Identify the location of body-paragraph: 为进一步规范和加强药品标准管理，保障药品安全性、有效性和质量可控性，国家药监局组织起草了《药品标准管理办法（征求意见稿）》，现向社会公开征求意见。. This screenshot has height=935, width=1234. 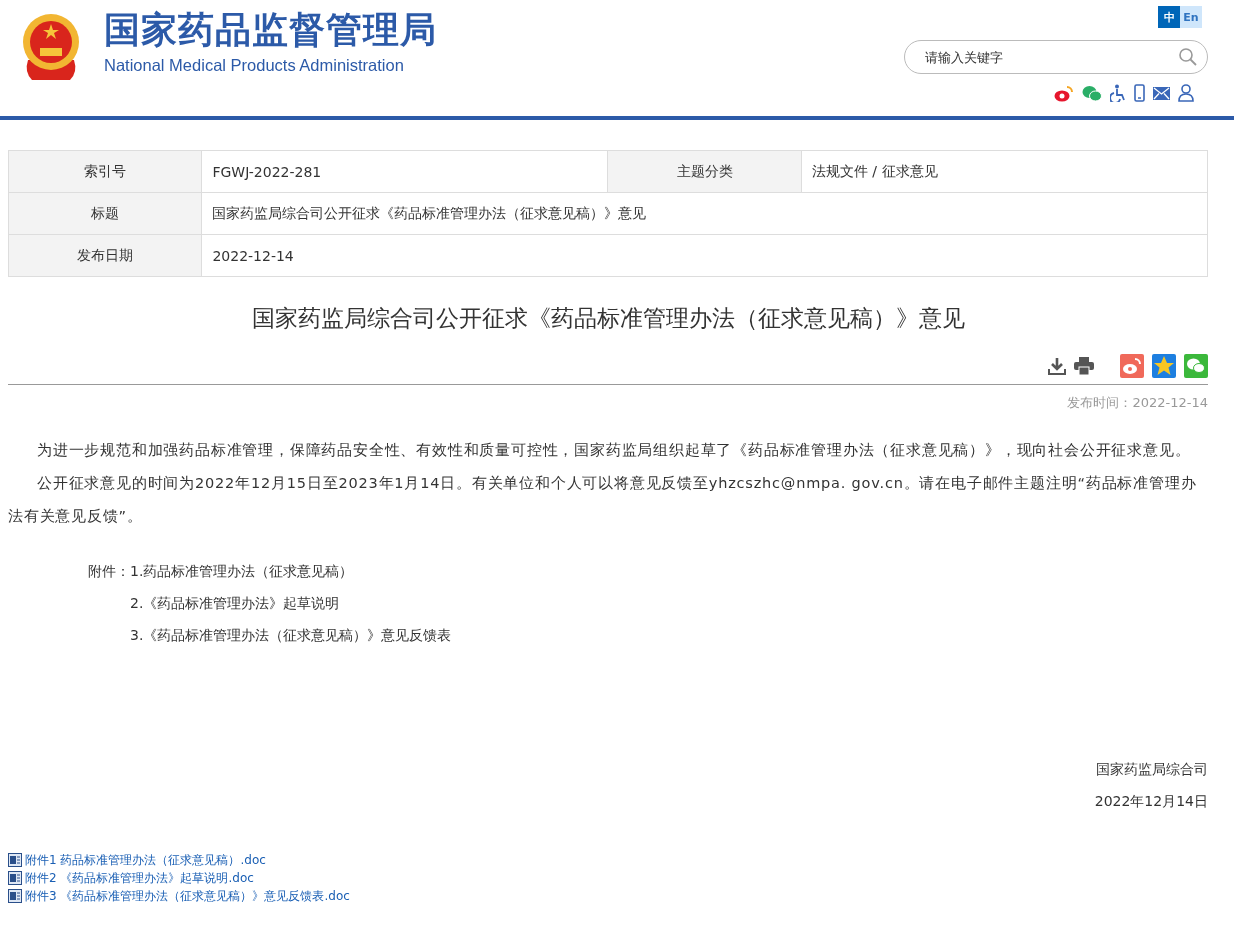
(614, 450).